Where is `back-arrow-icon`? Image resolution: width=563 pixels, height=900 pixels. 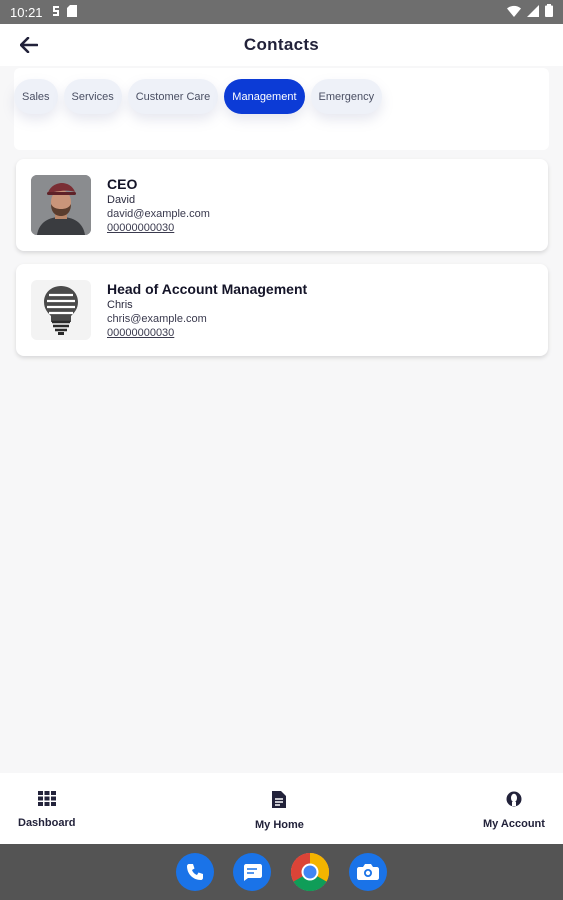
back-arrow-icon is located at coordinates (29, 45).